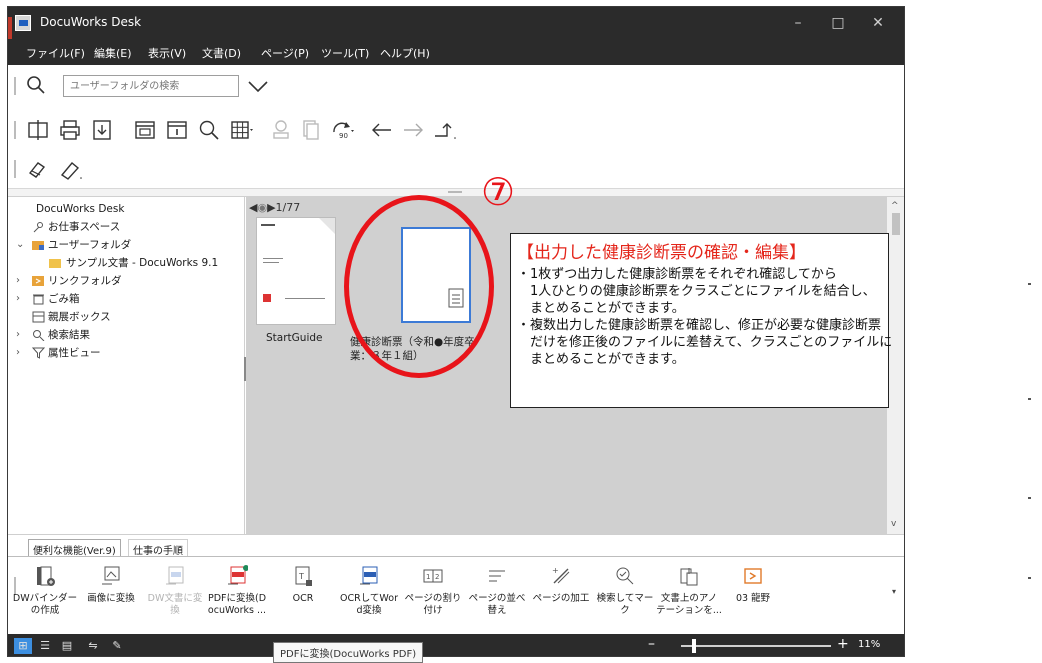  I want to click on search-input, so click(151, 86).